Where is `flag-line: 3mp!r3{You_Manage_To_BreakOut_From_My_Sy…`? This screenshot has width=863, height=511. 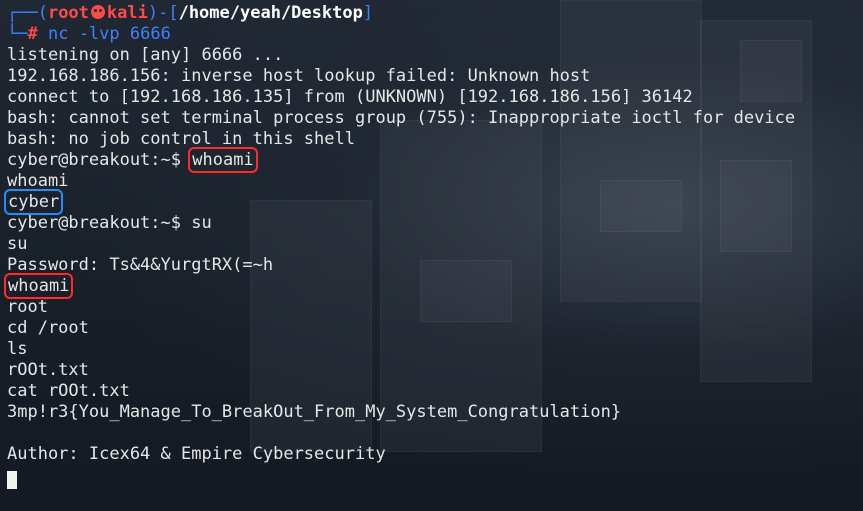 flag-line: 3mp!r3{You_Manage_To_BreakOut_From_My_Sy… is located at coordinates (314, 412).